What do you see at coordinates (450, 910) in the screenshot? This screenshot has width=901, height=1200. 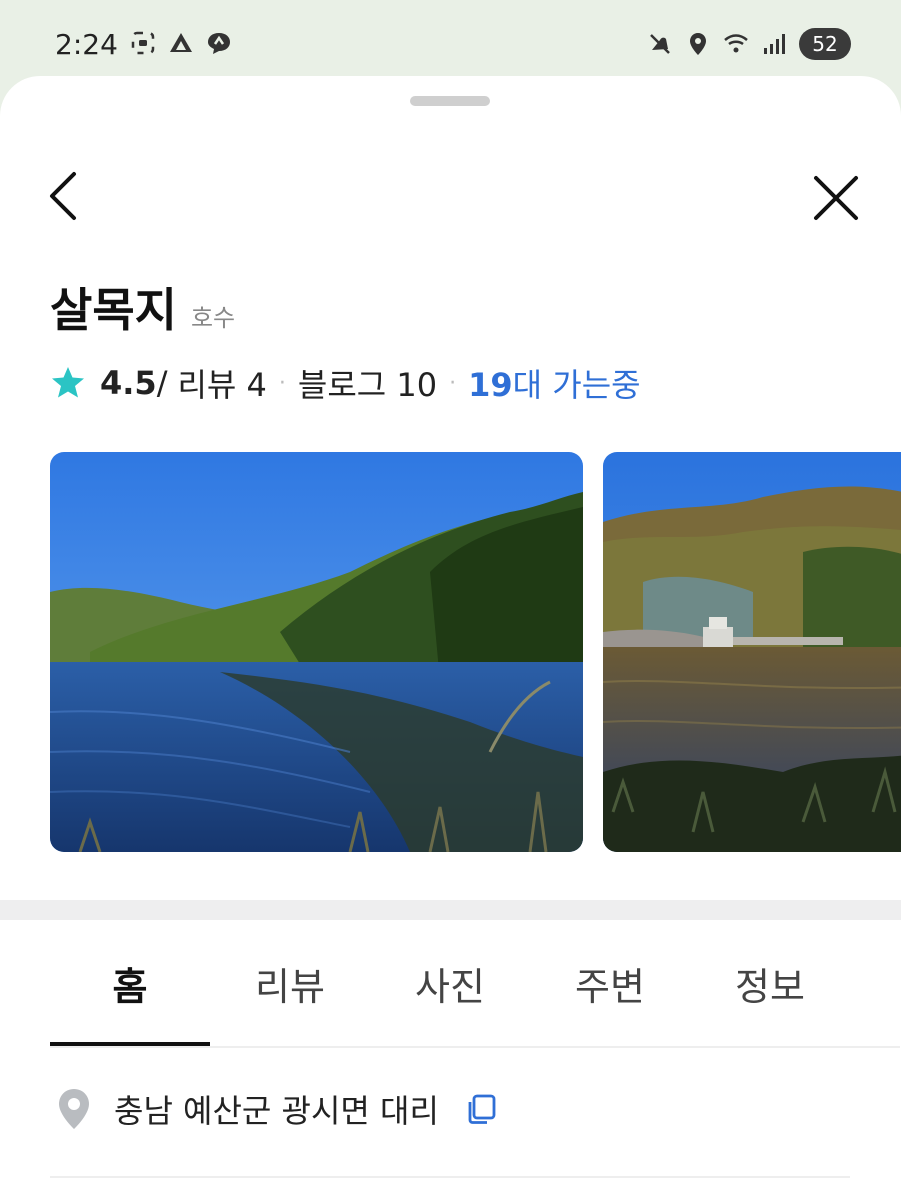 I see `section-divider` at bounding box center [450, 910].